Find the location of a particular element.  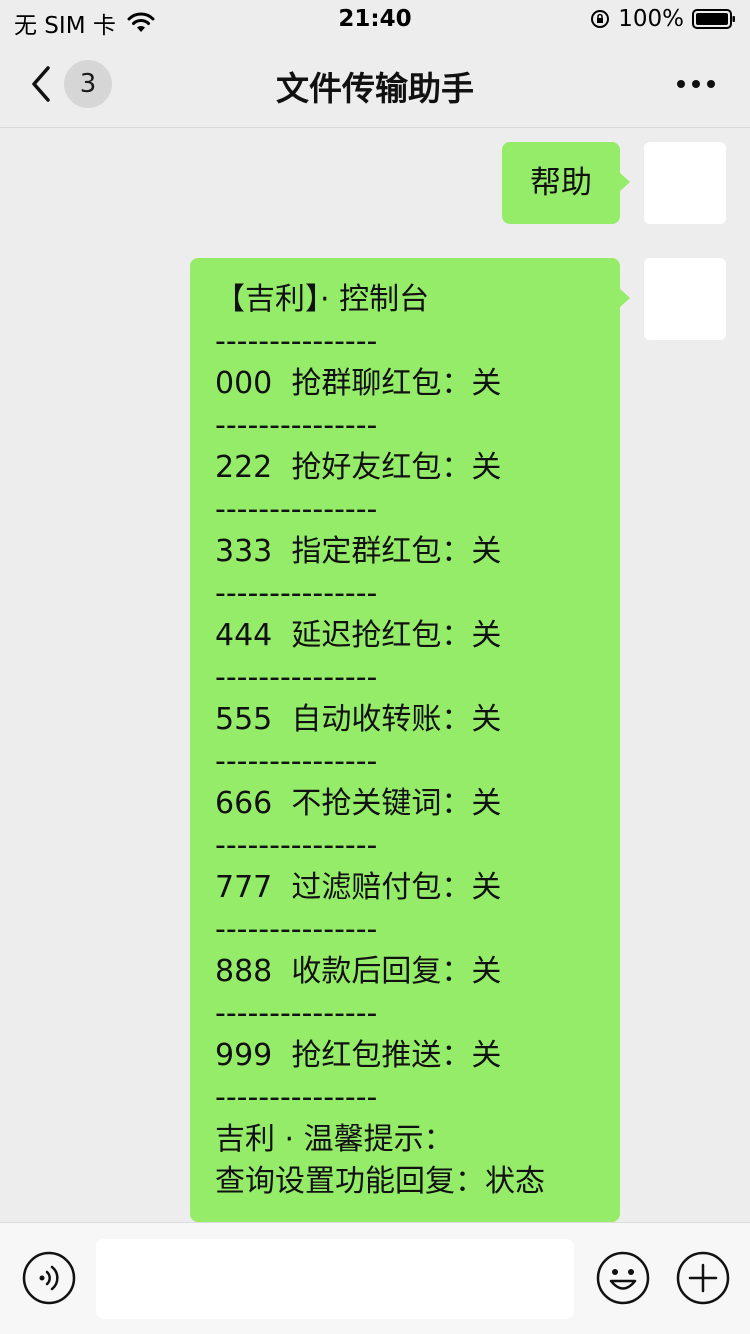

input-bar is located at coordinates (375, 1278).